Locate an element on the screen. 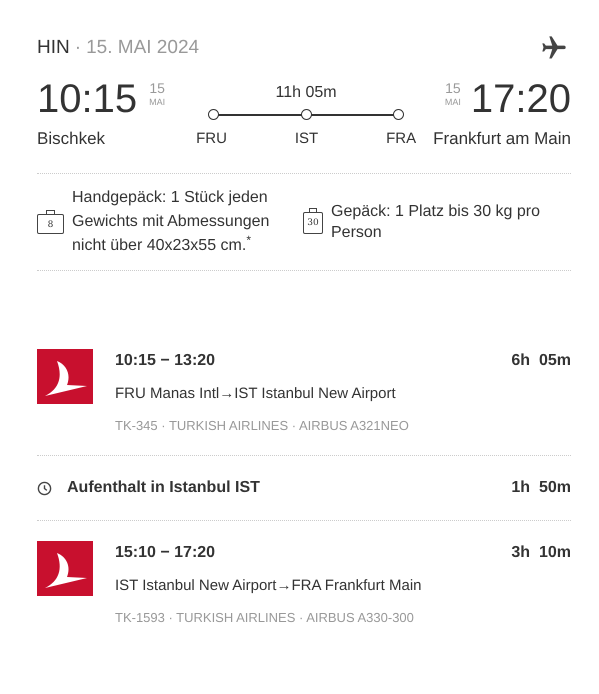  airport-code: IST is located at coordinates (306, 138).